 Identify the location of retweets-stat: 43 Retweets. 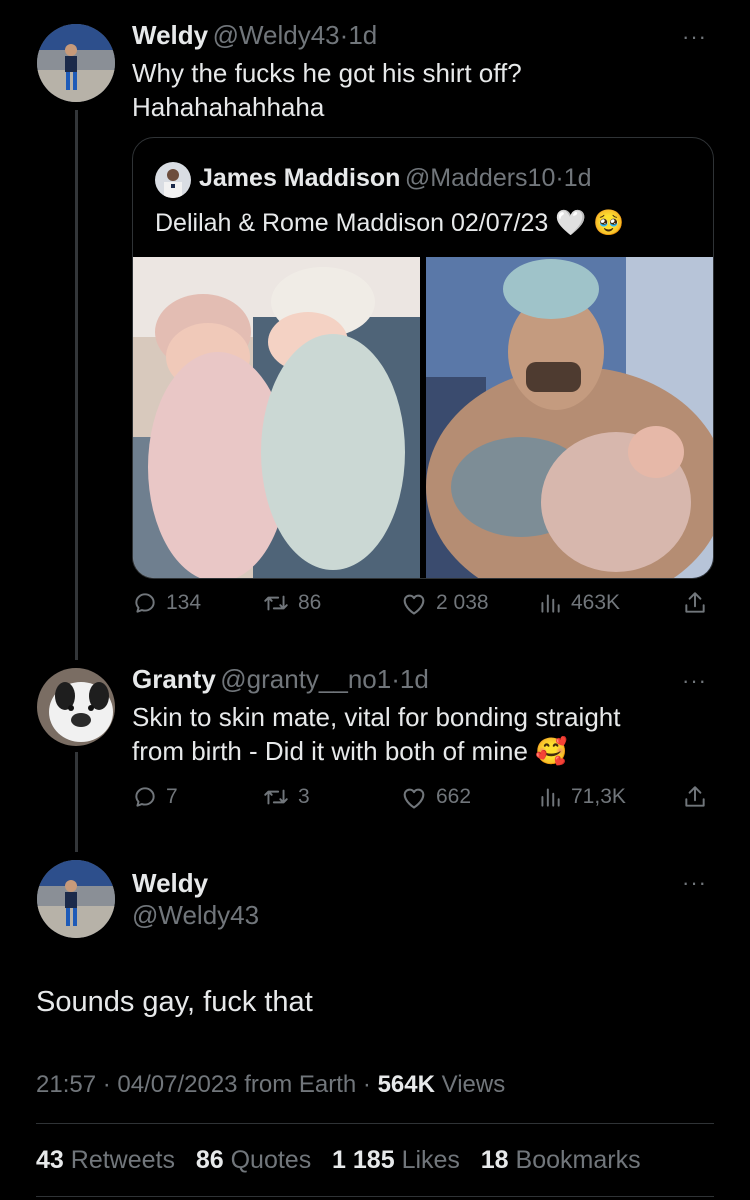
(105, 1160).